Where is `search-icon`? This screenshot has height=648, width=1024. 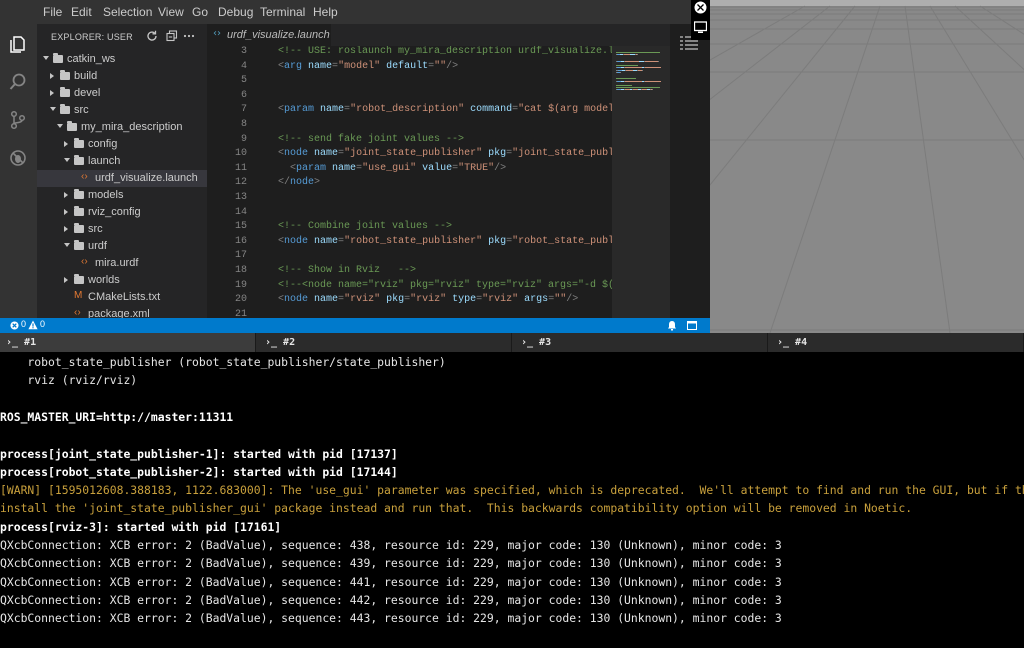
search-icon is located at coordinates (18, 82).